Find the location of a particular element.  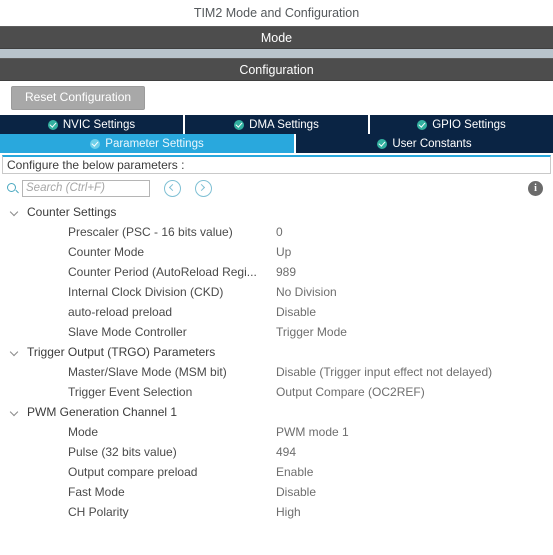

parameter-row: Fast Mode Disable is located at coordinates (276, 492).